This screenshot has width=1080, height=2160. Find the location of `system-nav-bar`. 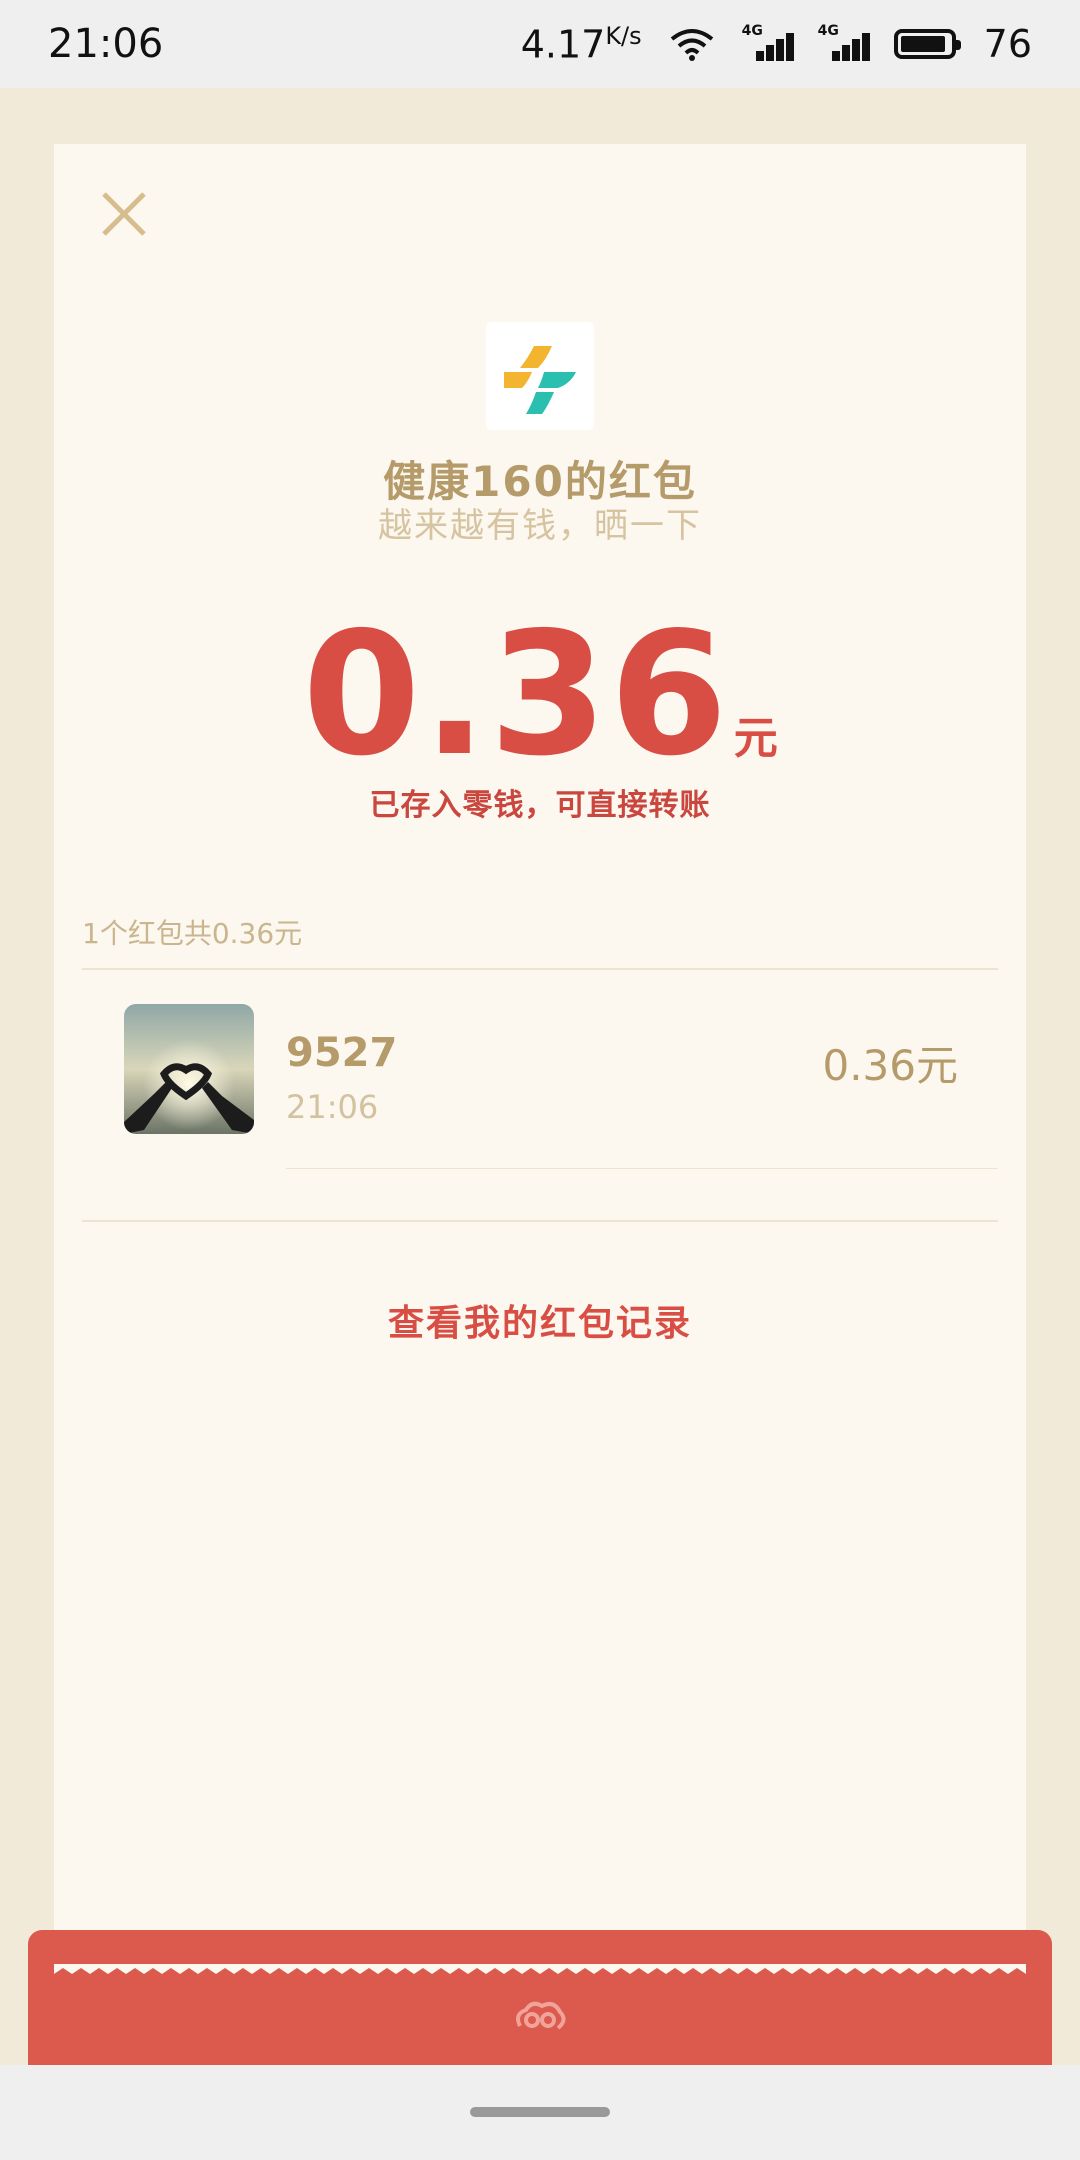

system-nav-bar is located at coordinates (540, 2112).